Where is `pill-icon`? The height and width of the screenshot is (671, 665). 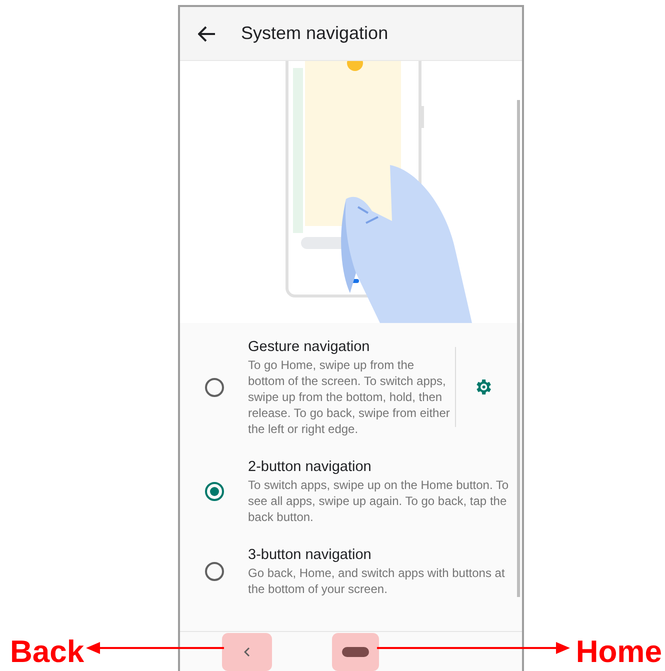 pill-icon is located at coordinates (355, 651).